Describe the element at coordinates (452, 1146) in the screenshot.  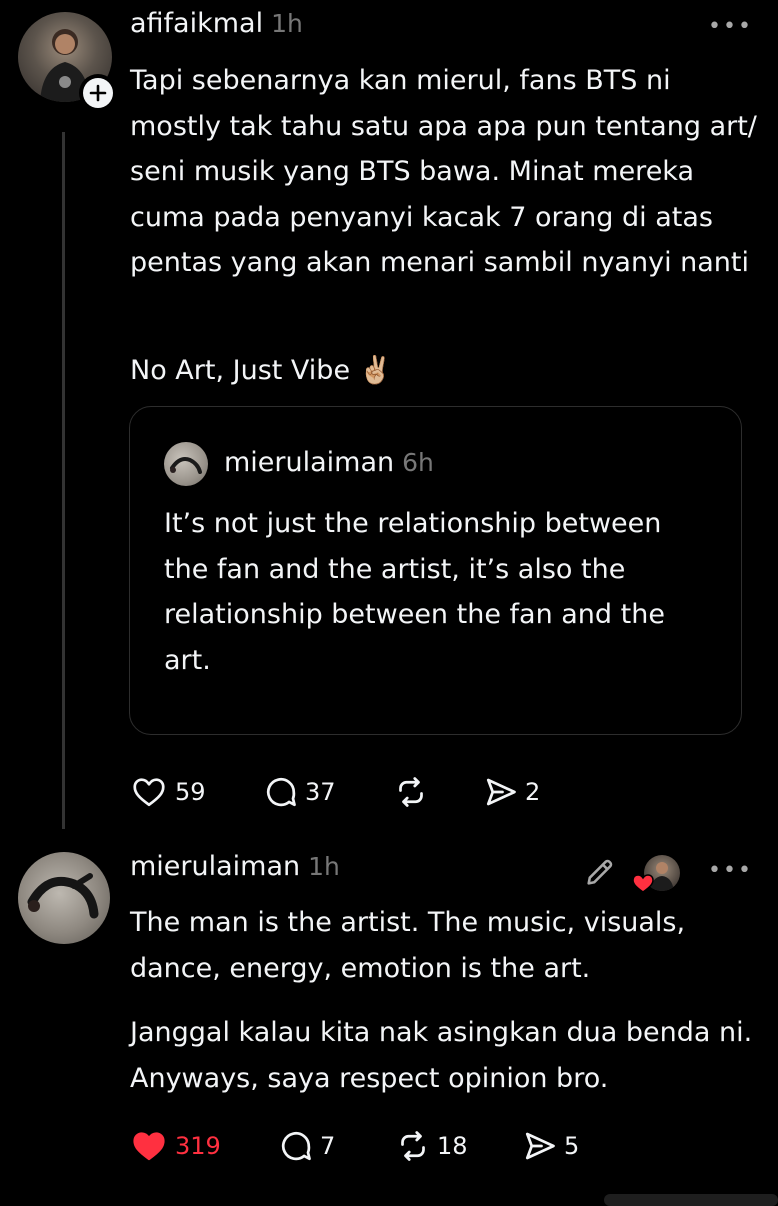
I see `repost-count: 18` at that location.